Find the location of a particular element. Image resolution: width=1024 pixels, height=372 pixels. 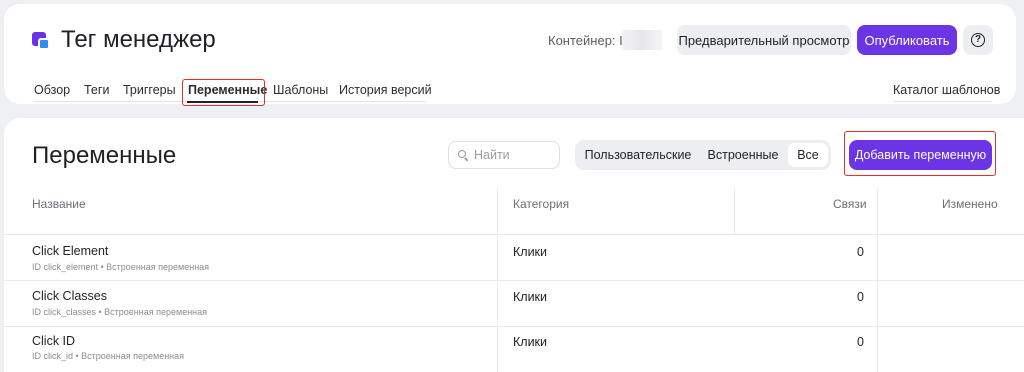

tab-overview: Обзор is located at coordinates (52, 90).